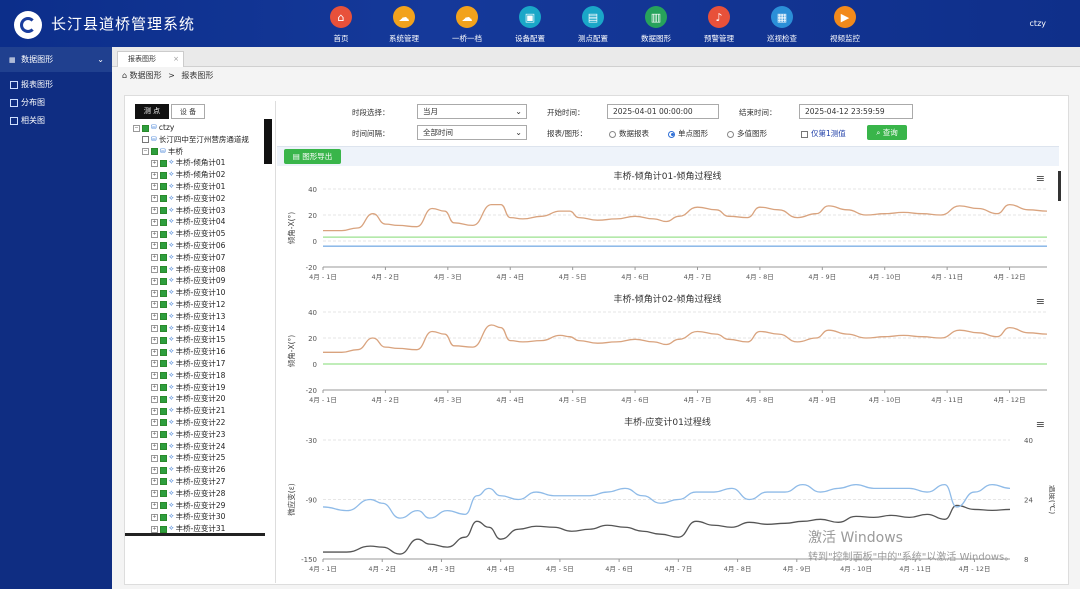  Describe the element at coordinates (56, 103) in the screenshot. I see `sidebar-item-distribution: 分布图` at that location.